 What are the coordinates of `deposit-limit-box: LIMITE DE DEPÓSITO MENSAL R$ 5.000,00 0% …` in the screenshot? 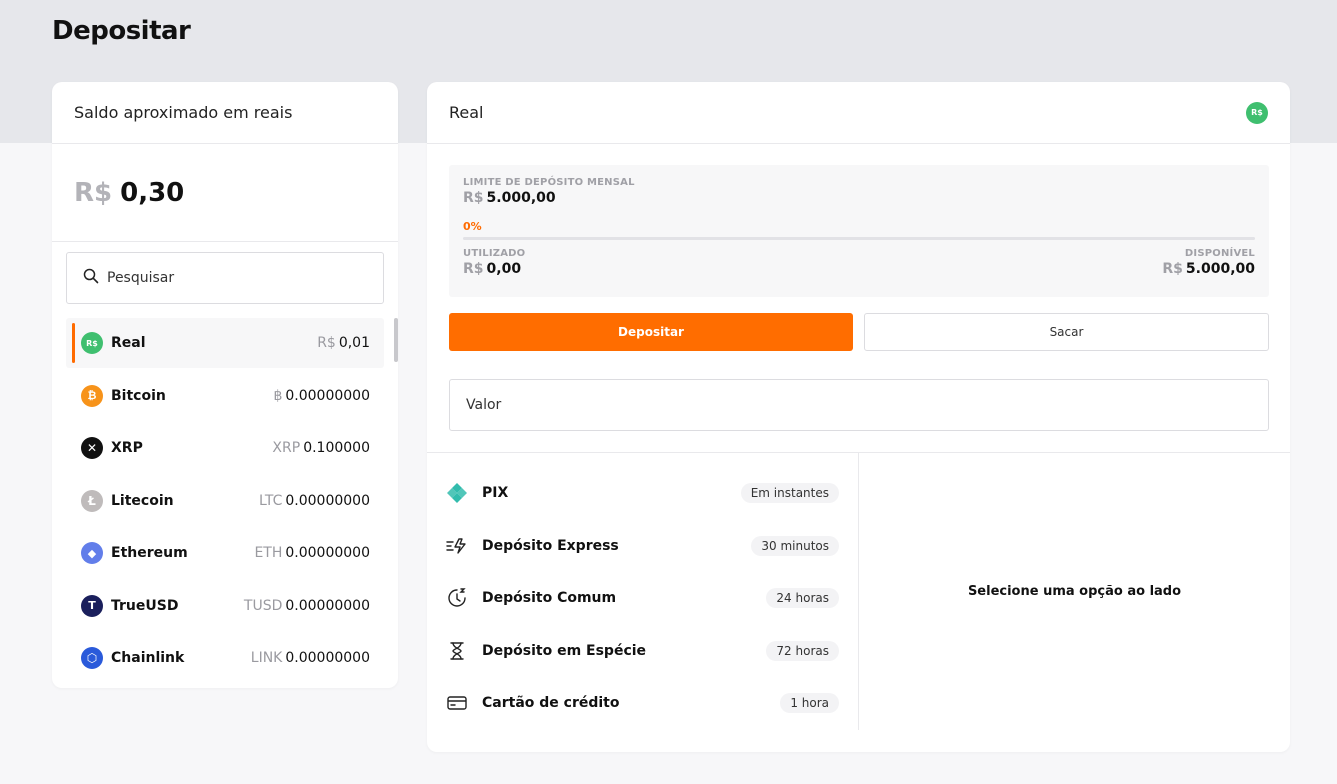 It's located at (859, 231).